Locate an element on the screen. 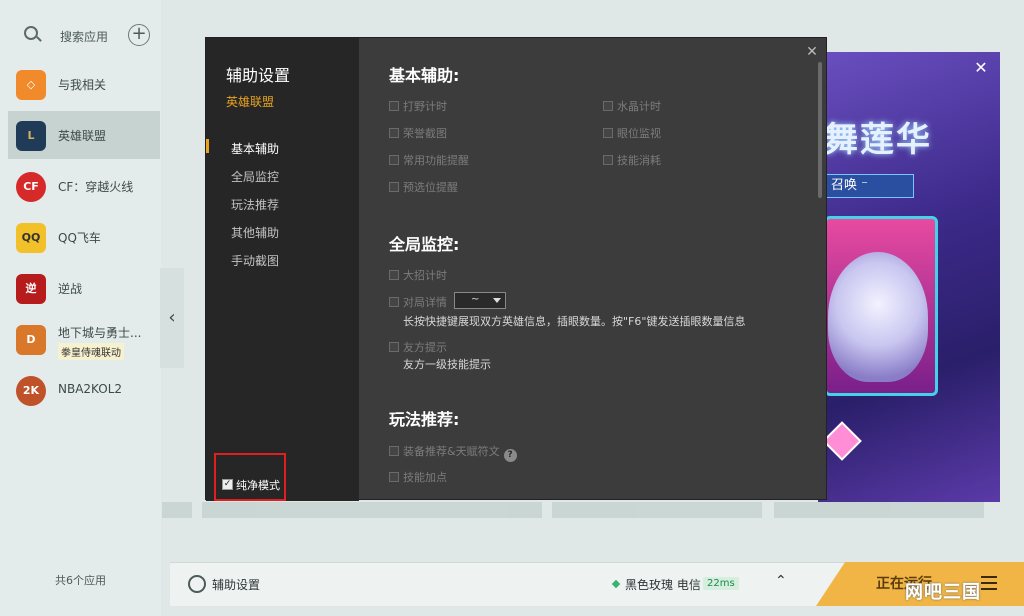  app-count: 共6个应用 is located at coordinates (80, 580).